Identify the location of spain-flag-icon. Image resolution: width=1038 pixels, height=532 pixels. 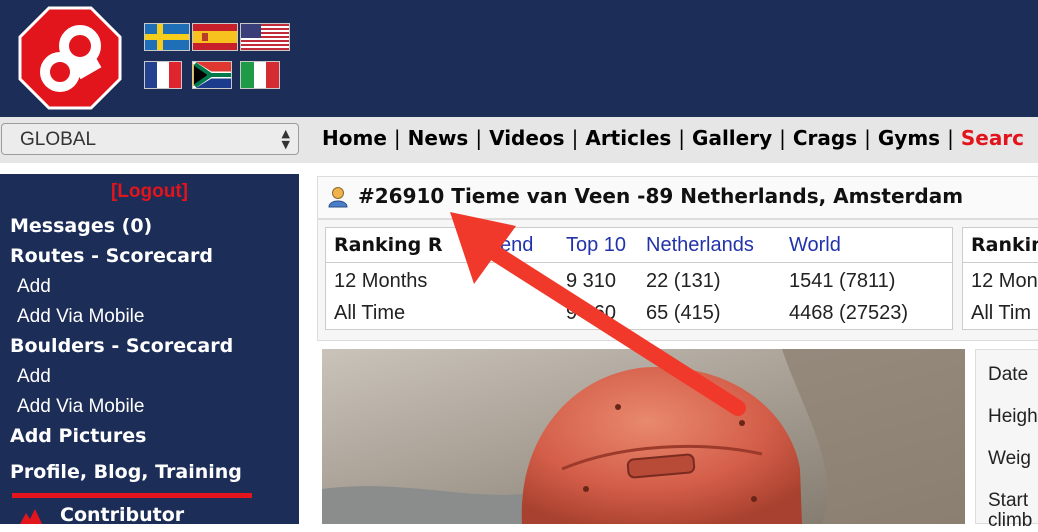
(215, 37).